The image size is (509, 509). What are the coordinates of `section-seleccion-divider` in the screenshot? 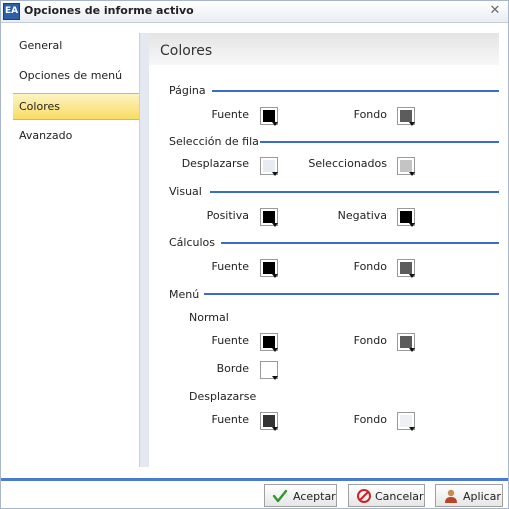 It's located at (379, 142).